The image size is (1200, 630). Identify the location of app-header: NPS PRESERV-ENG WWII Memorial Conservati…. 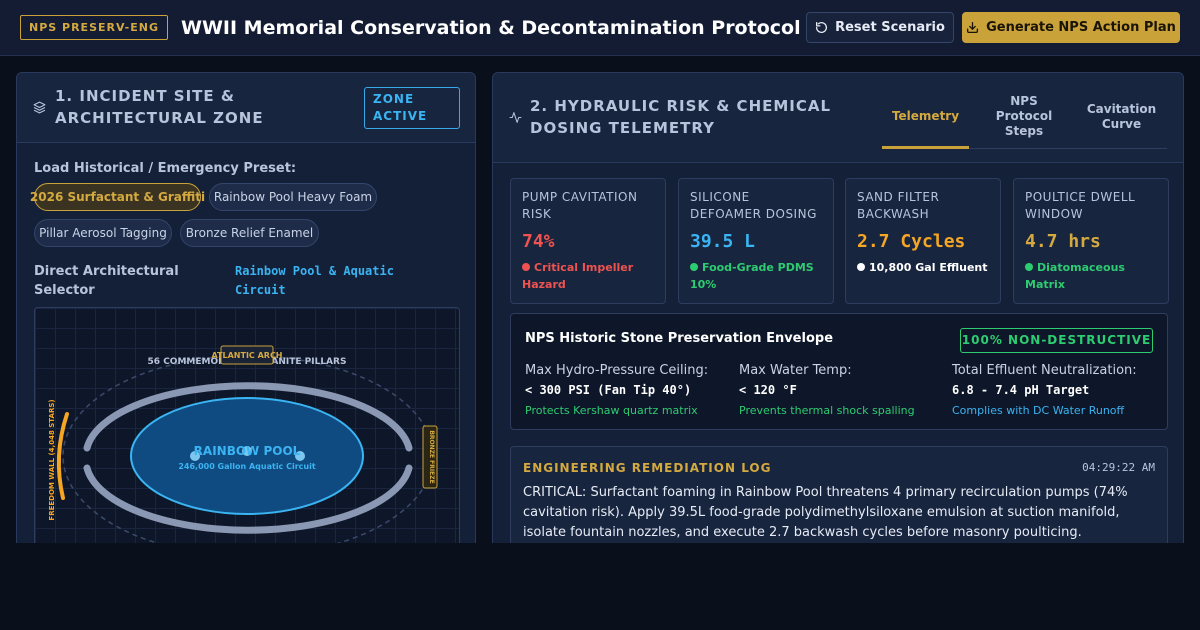
(600, 28).